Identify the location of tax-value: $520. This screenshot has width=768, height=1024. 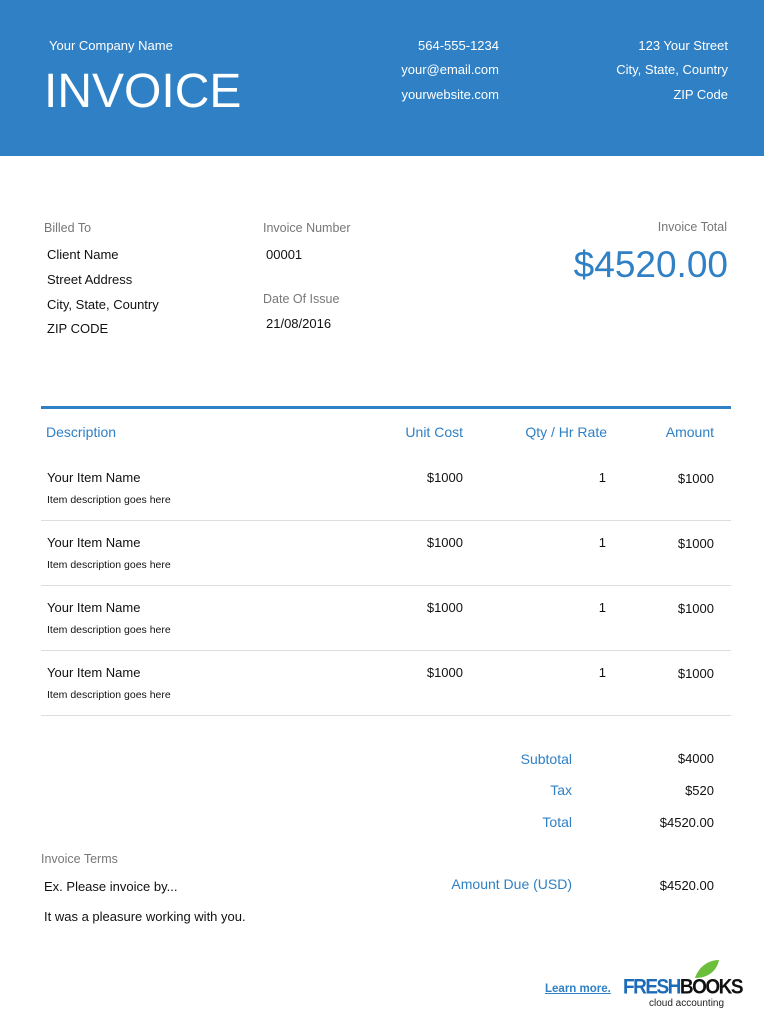
(699, 790).